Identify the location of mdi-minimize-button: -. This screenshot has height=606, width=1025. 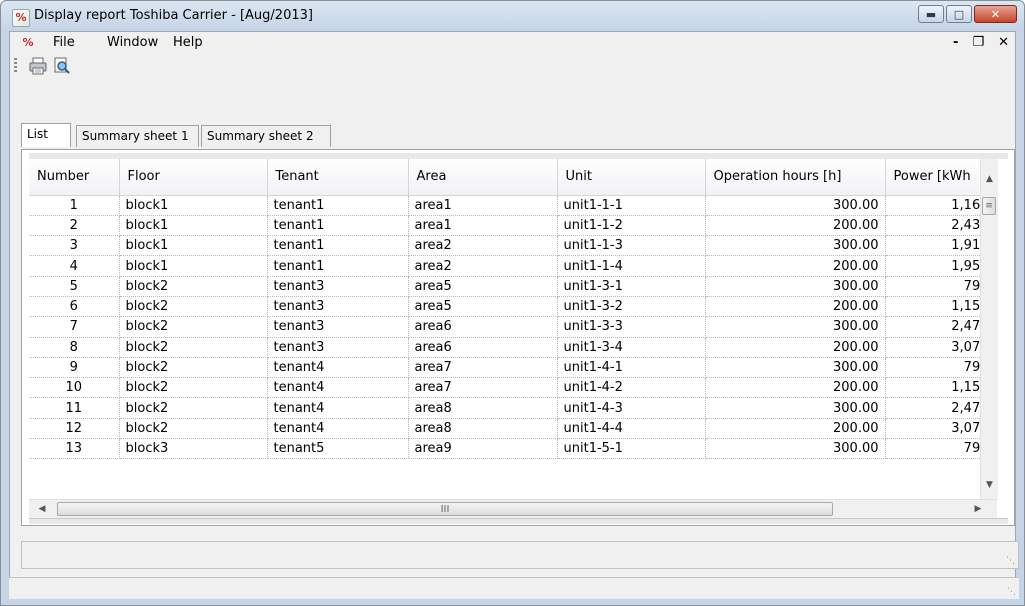
(955, 42).